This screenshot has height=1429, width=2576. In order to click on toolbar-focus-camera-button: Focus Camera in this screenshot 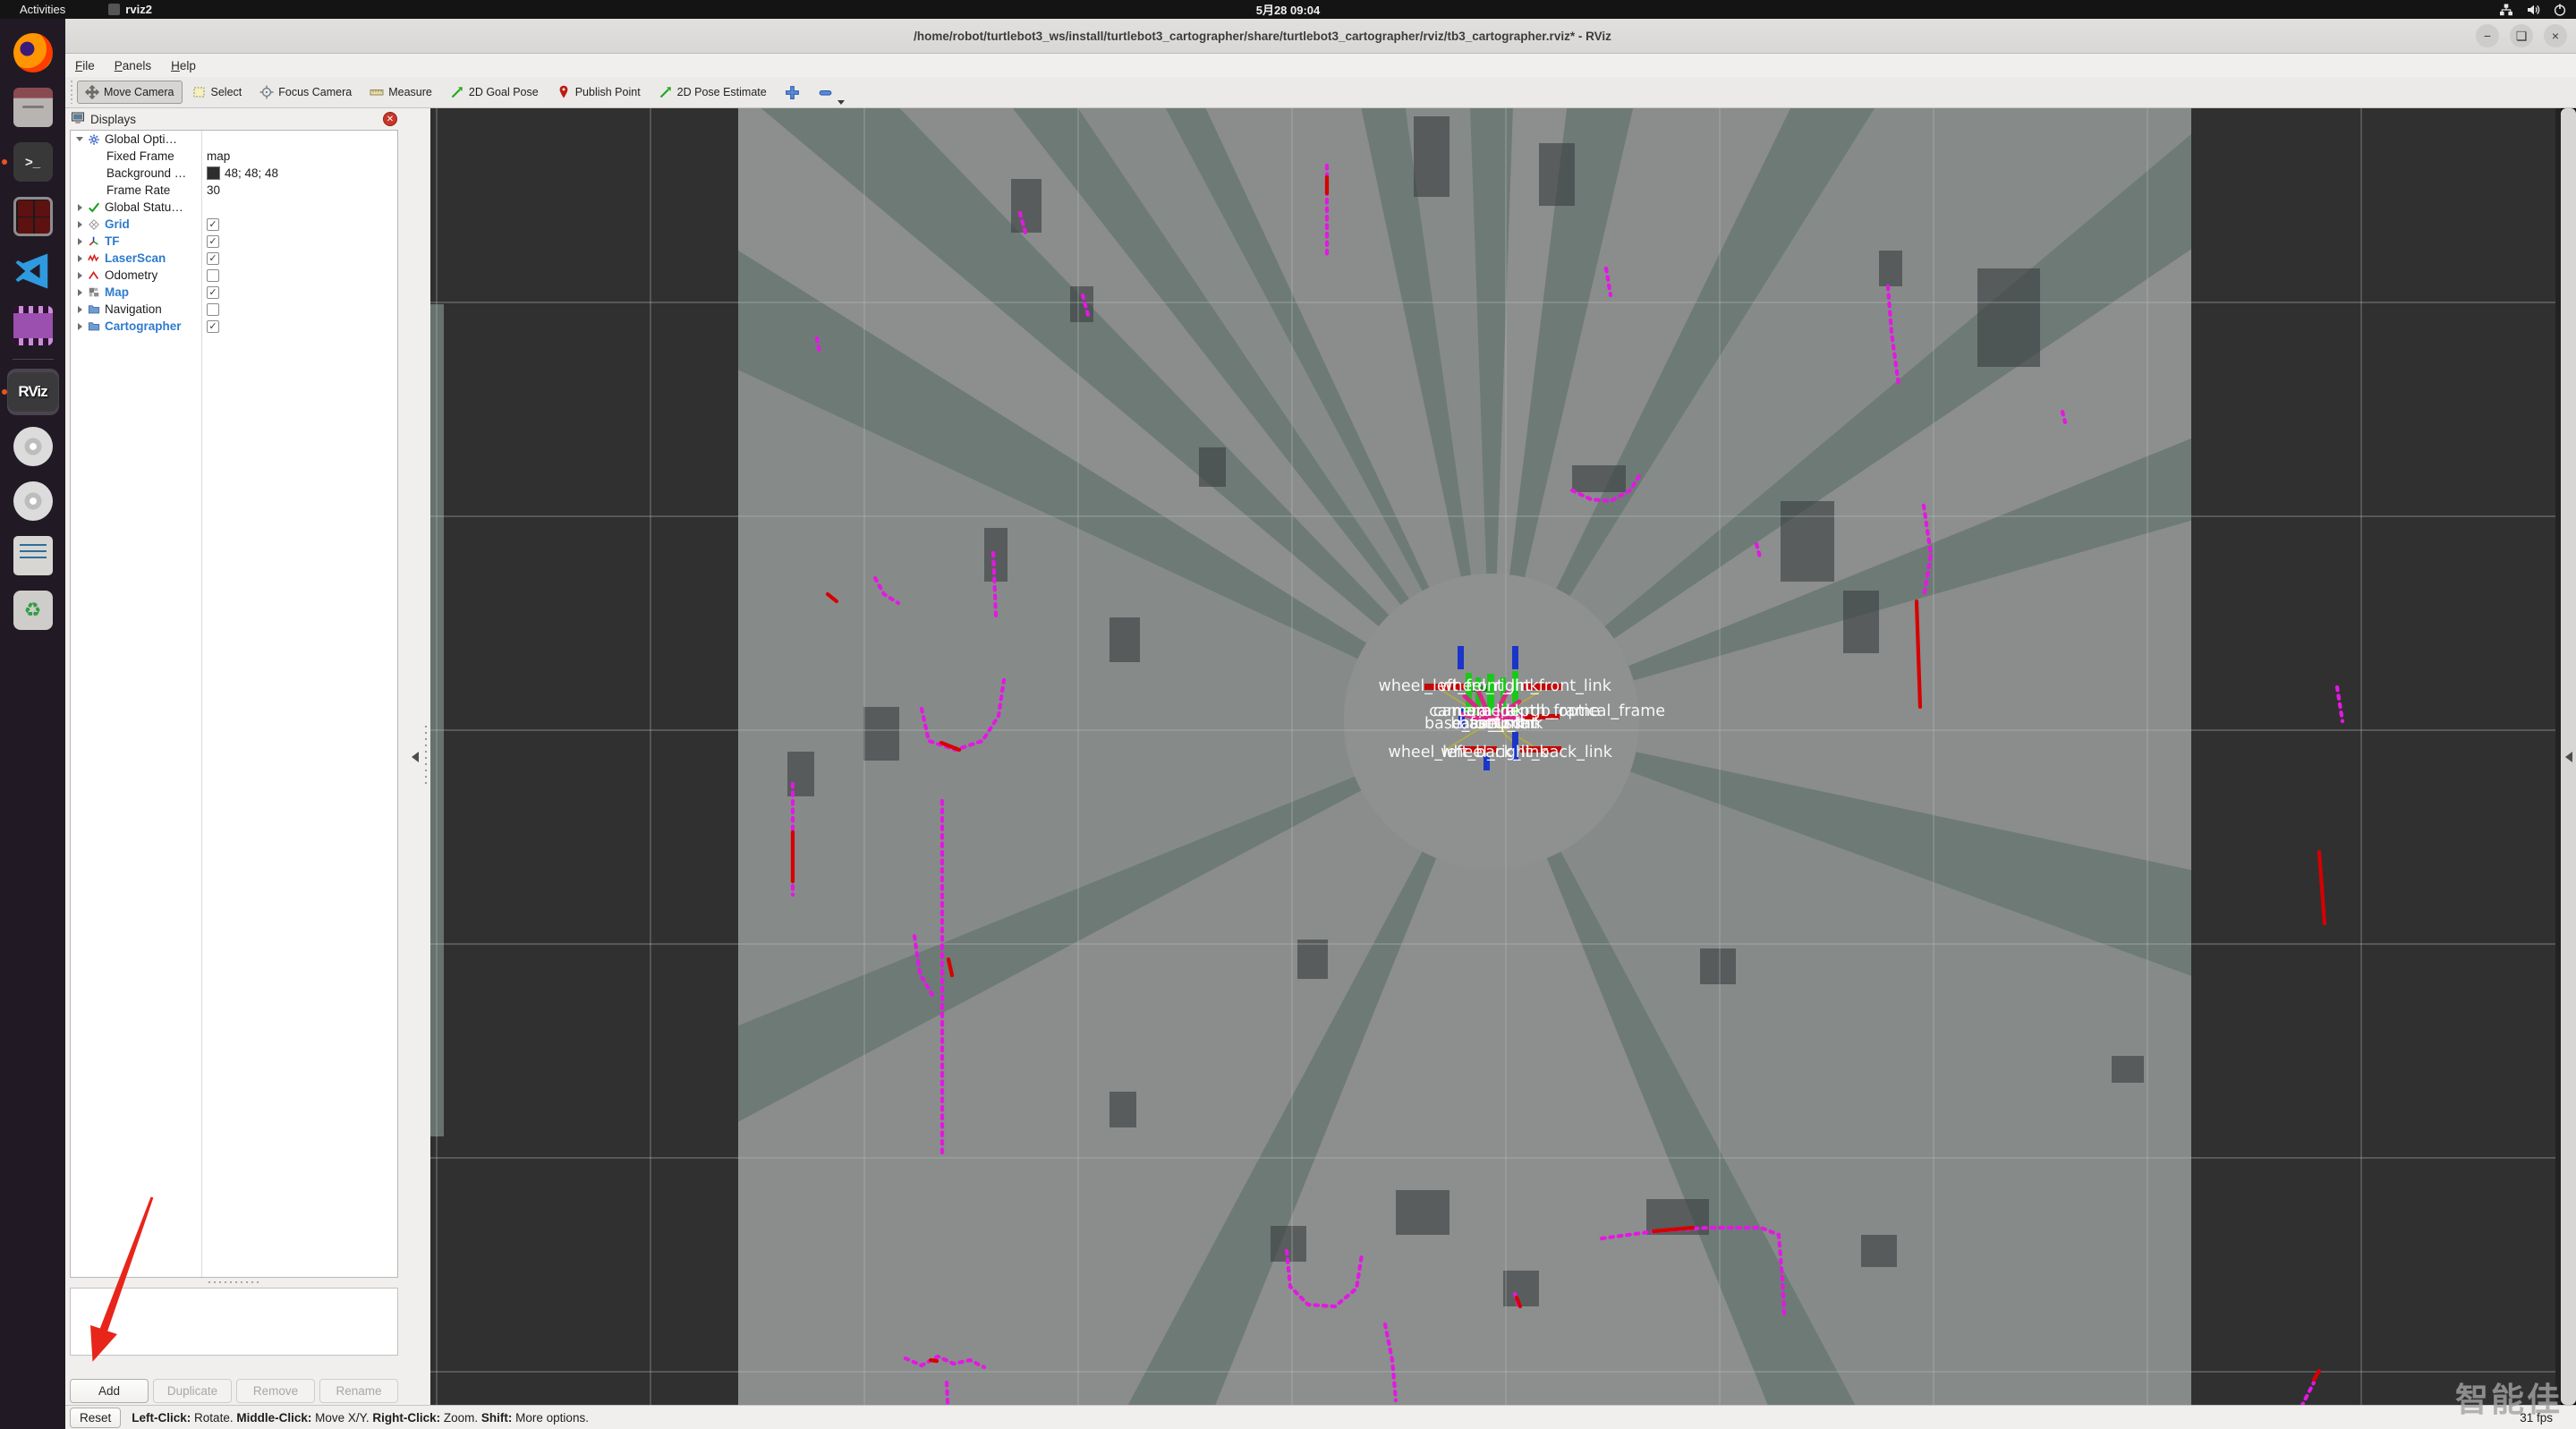, I will do `click(305, 93)`.